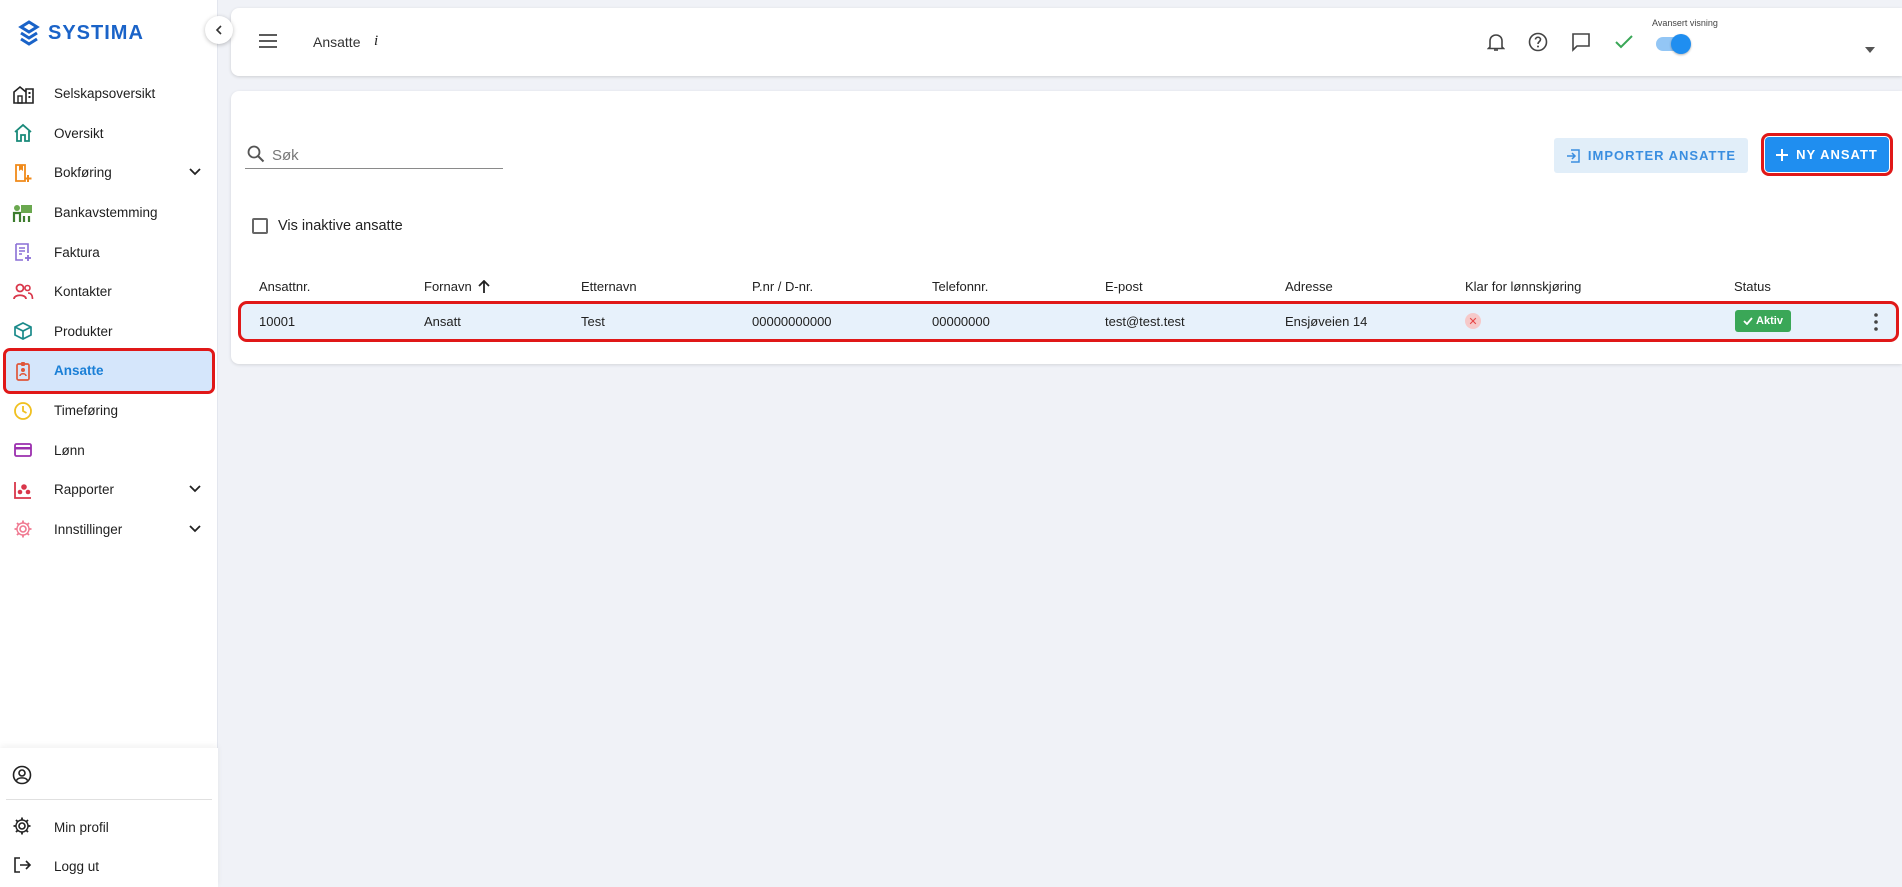  Describe the element at coordinates (256, 155) in the screenshot. I see `search-icon` at that location.